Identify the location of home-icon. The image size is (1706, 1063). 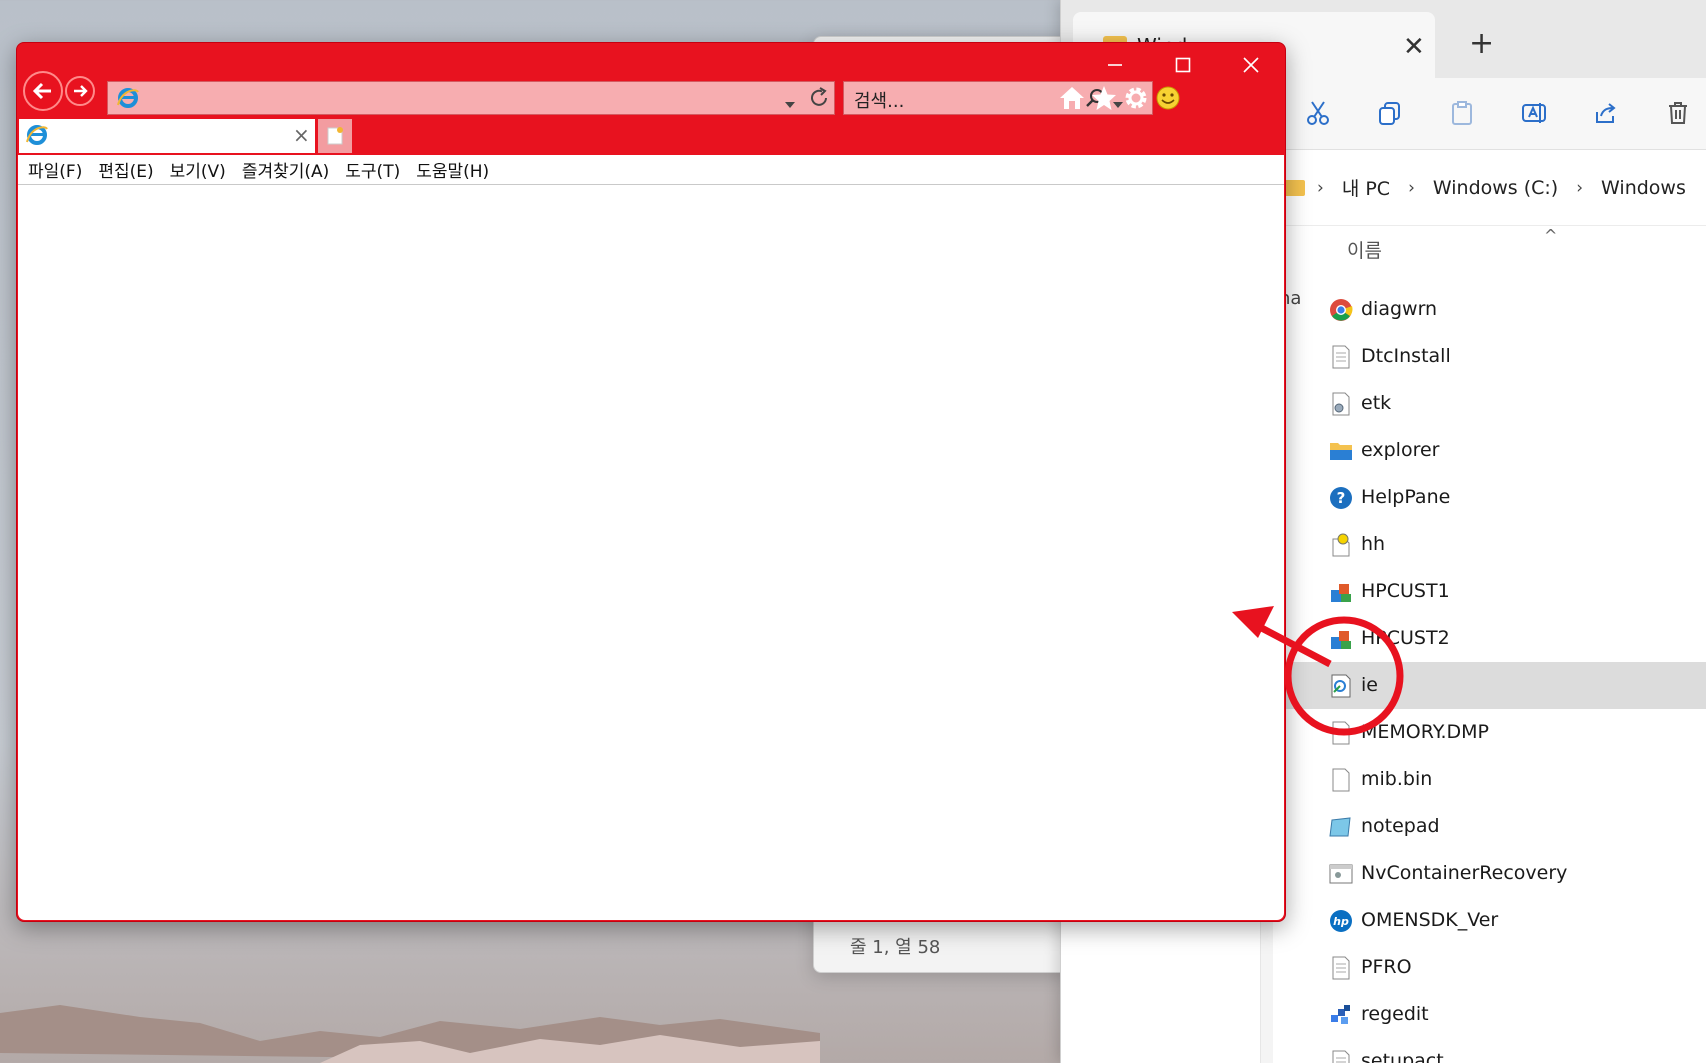
(1072, 98).